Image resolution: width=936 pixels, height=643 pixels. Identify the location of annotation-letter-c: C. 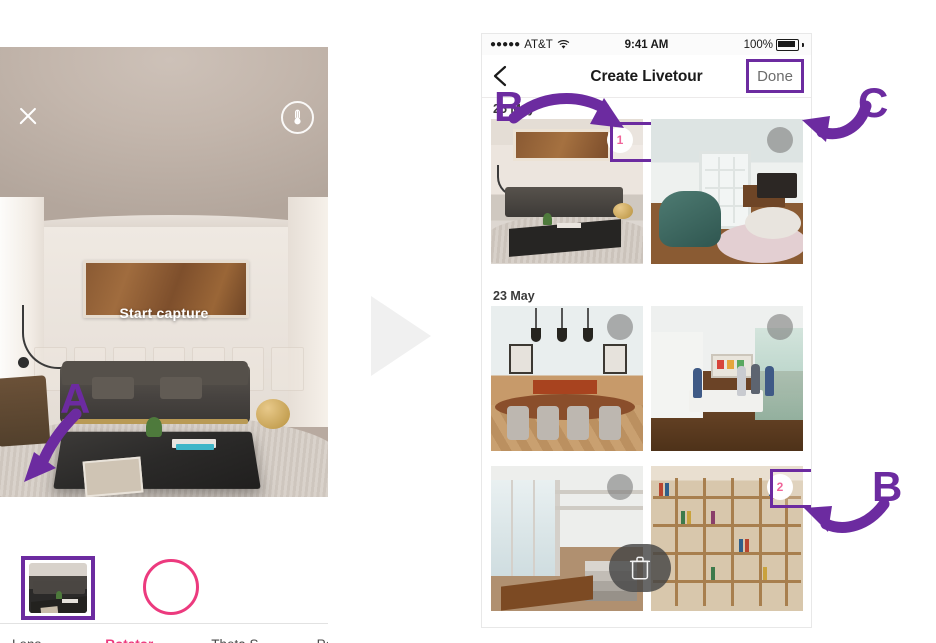
(873, 102).